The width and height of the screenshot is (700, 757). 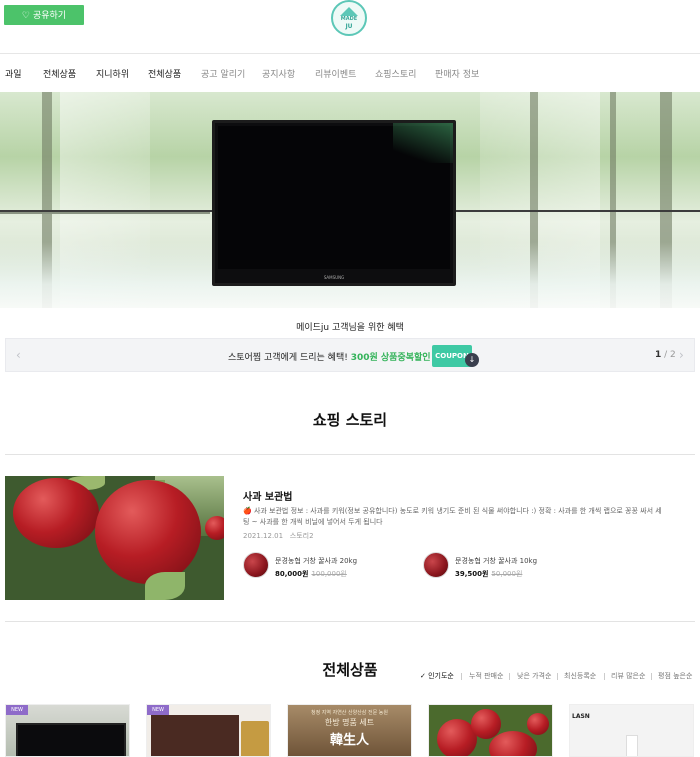 I want to click on share-button: ♡ 공유하기, so click(x=44, y=15).